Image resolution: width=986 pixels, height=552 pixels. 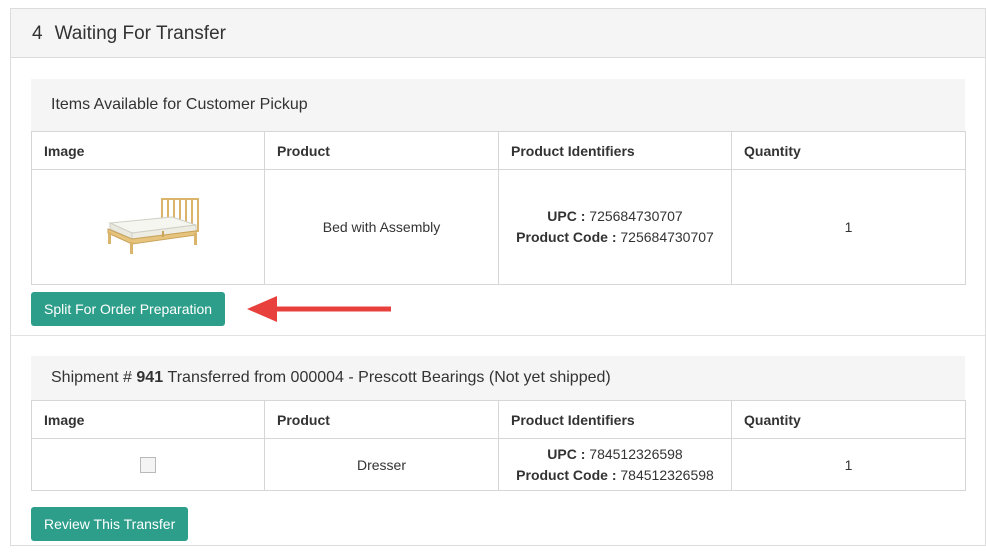 What do you see at coordinates (498, 105) in the screenshot?
I see `pickup-section-header: Items Available for Customer Pickup` at bounding box center [498, 105].